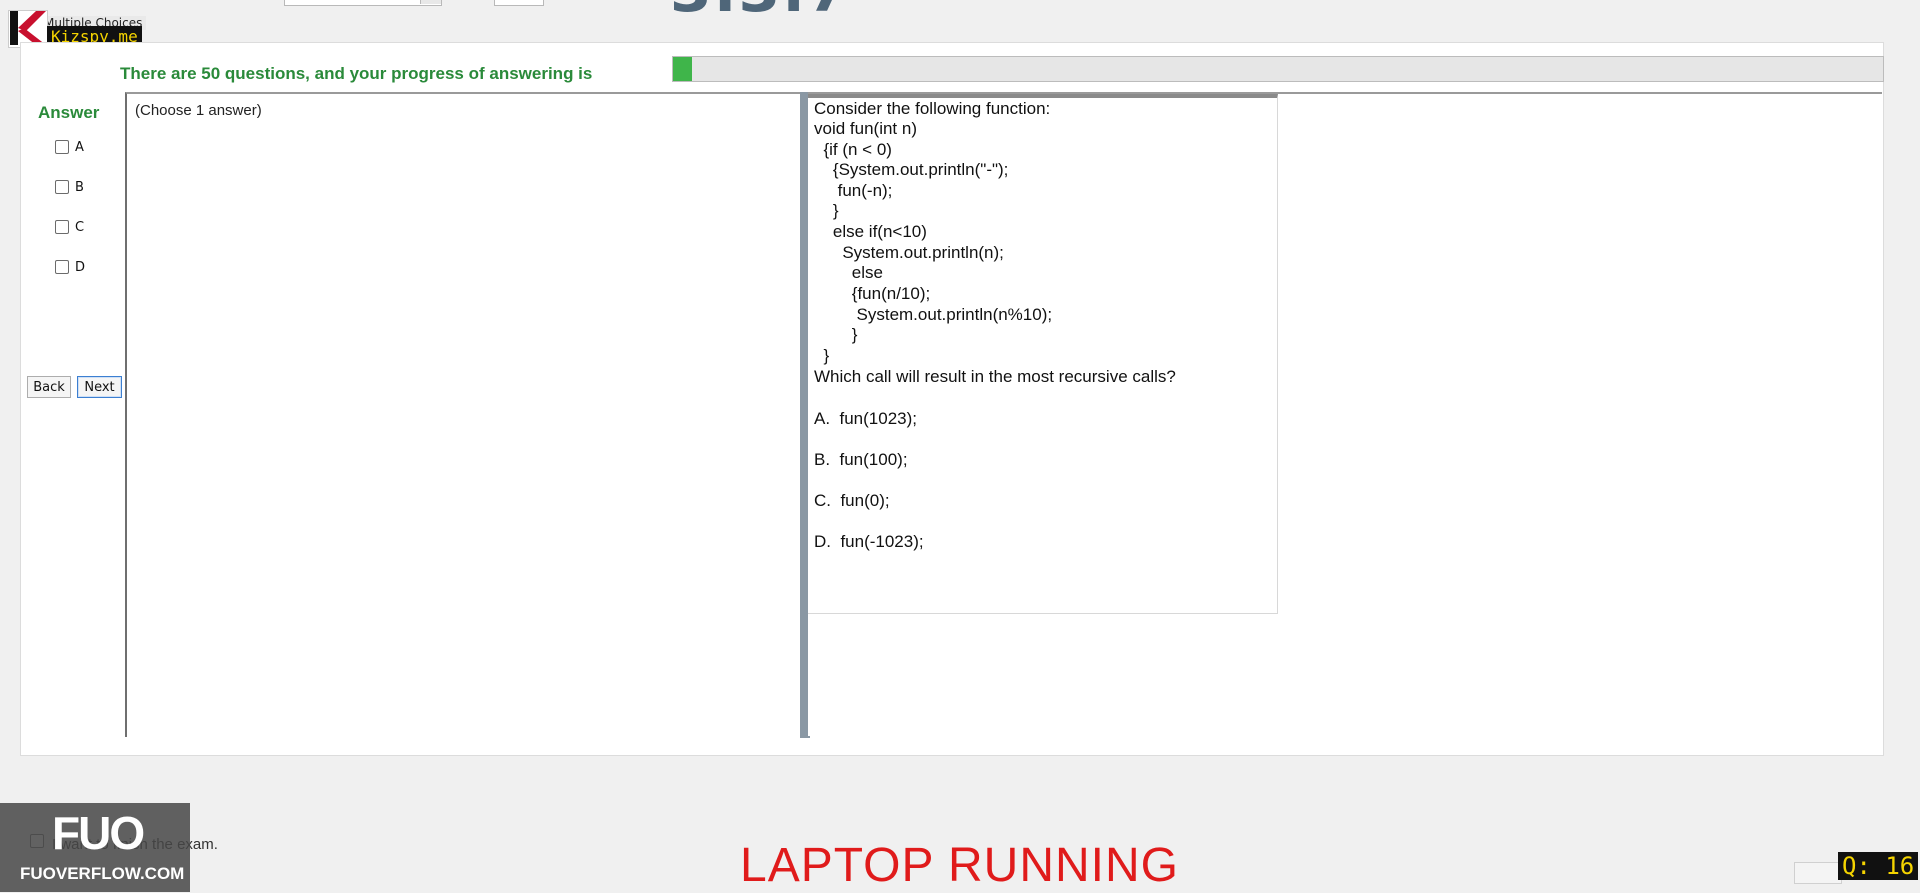  I want to click on question-line: System.out.println(n%10);, so click(933, 314).